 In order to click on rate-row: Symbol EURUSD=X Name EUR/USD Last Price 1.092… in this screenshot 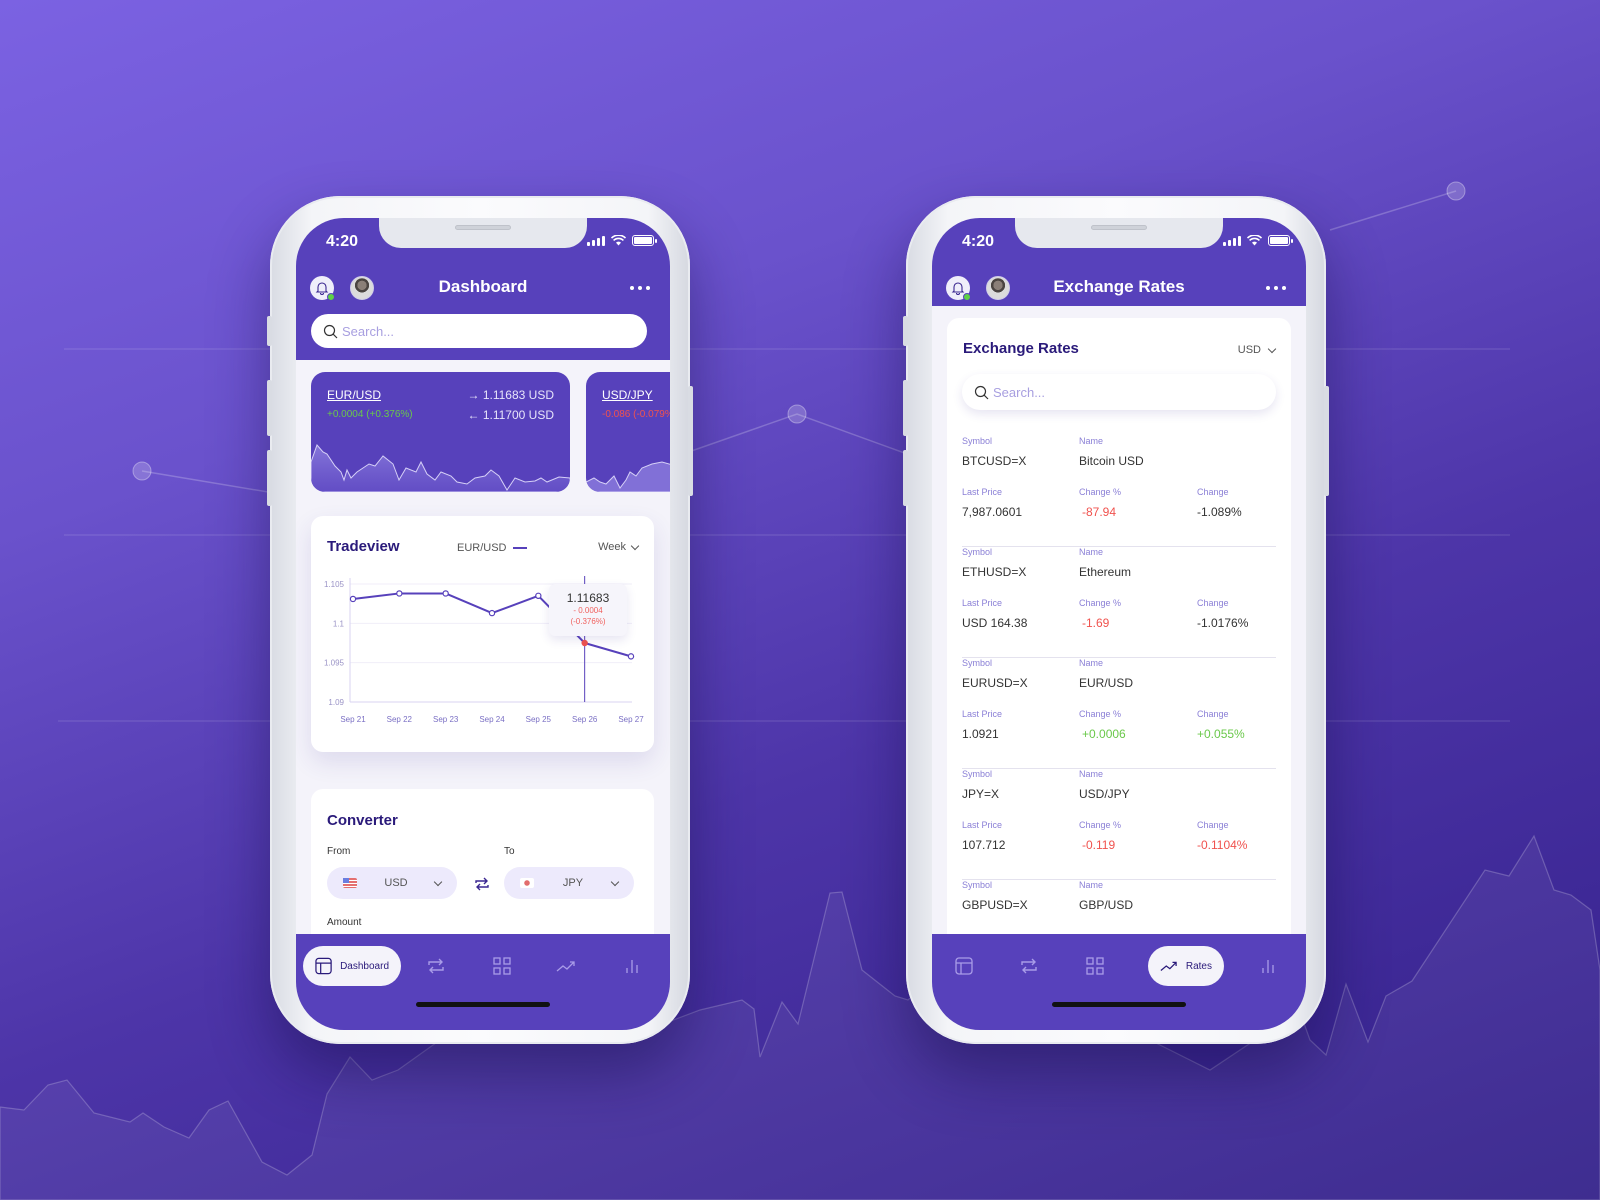, I will do `click(1119, 713)`.